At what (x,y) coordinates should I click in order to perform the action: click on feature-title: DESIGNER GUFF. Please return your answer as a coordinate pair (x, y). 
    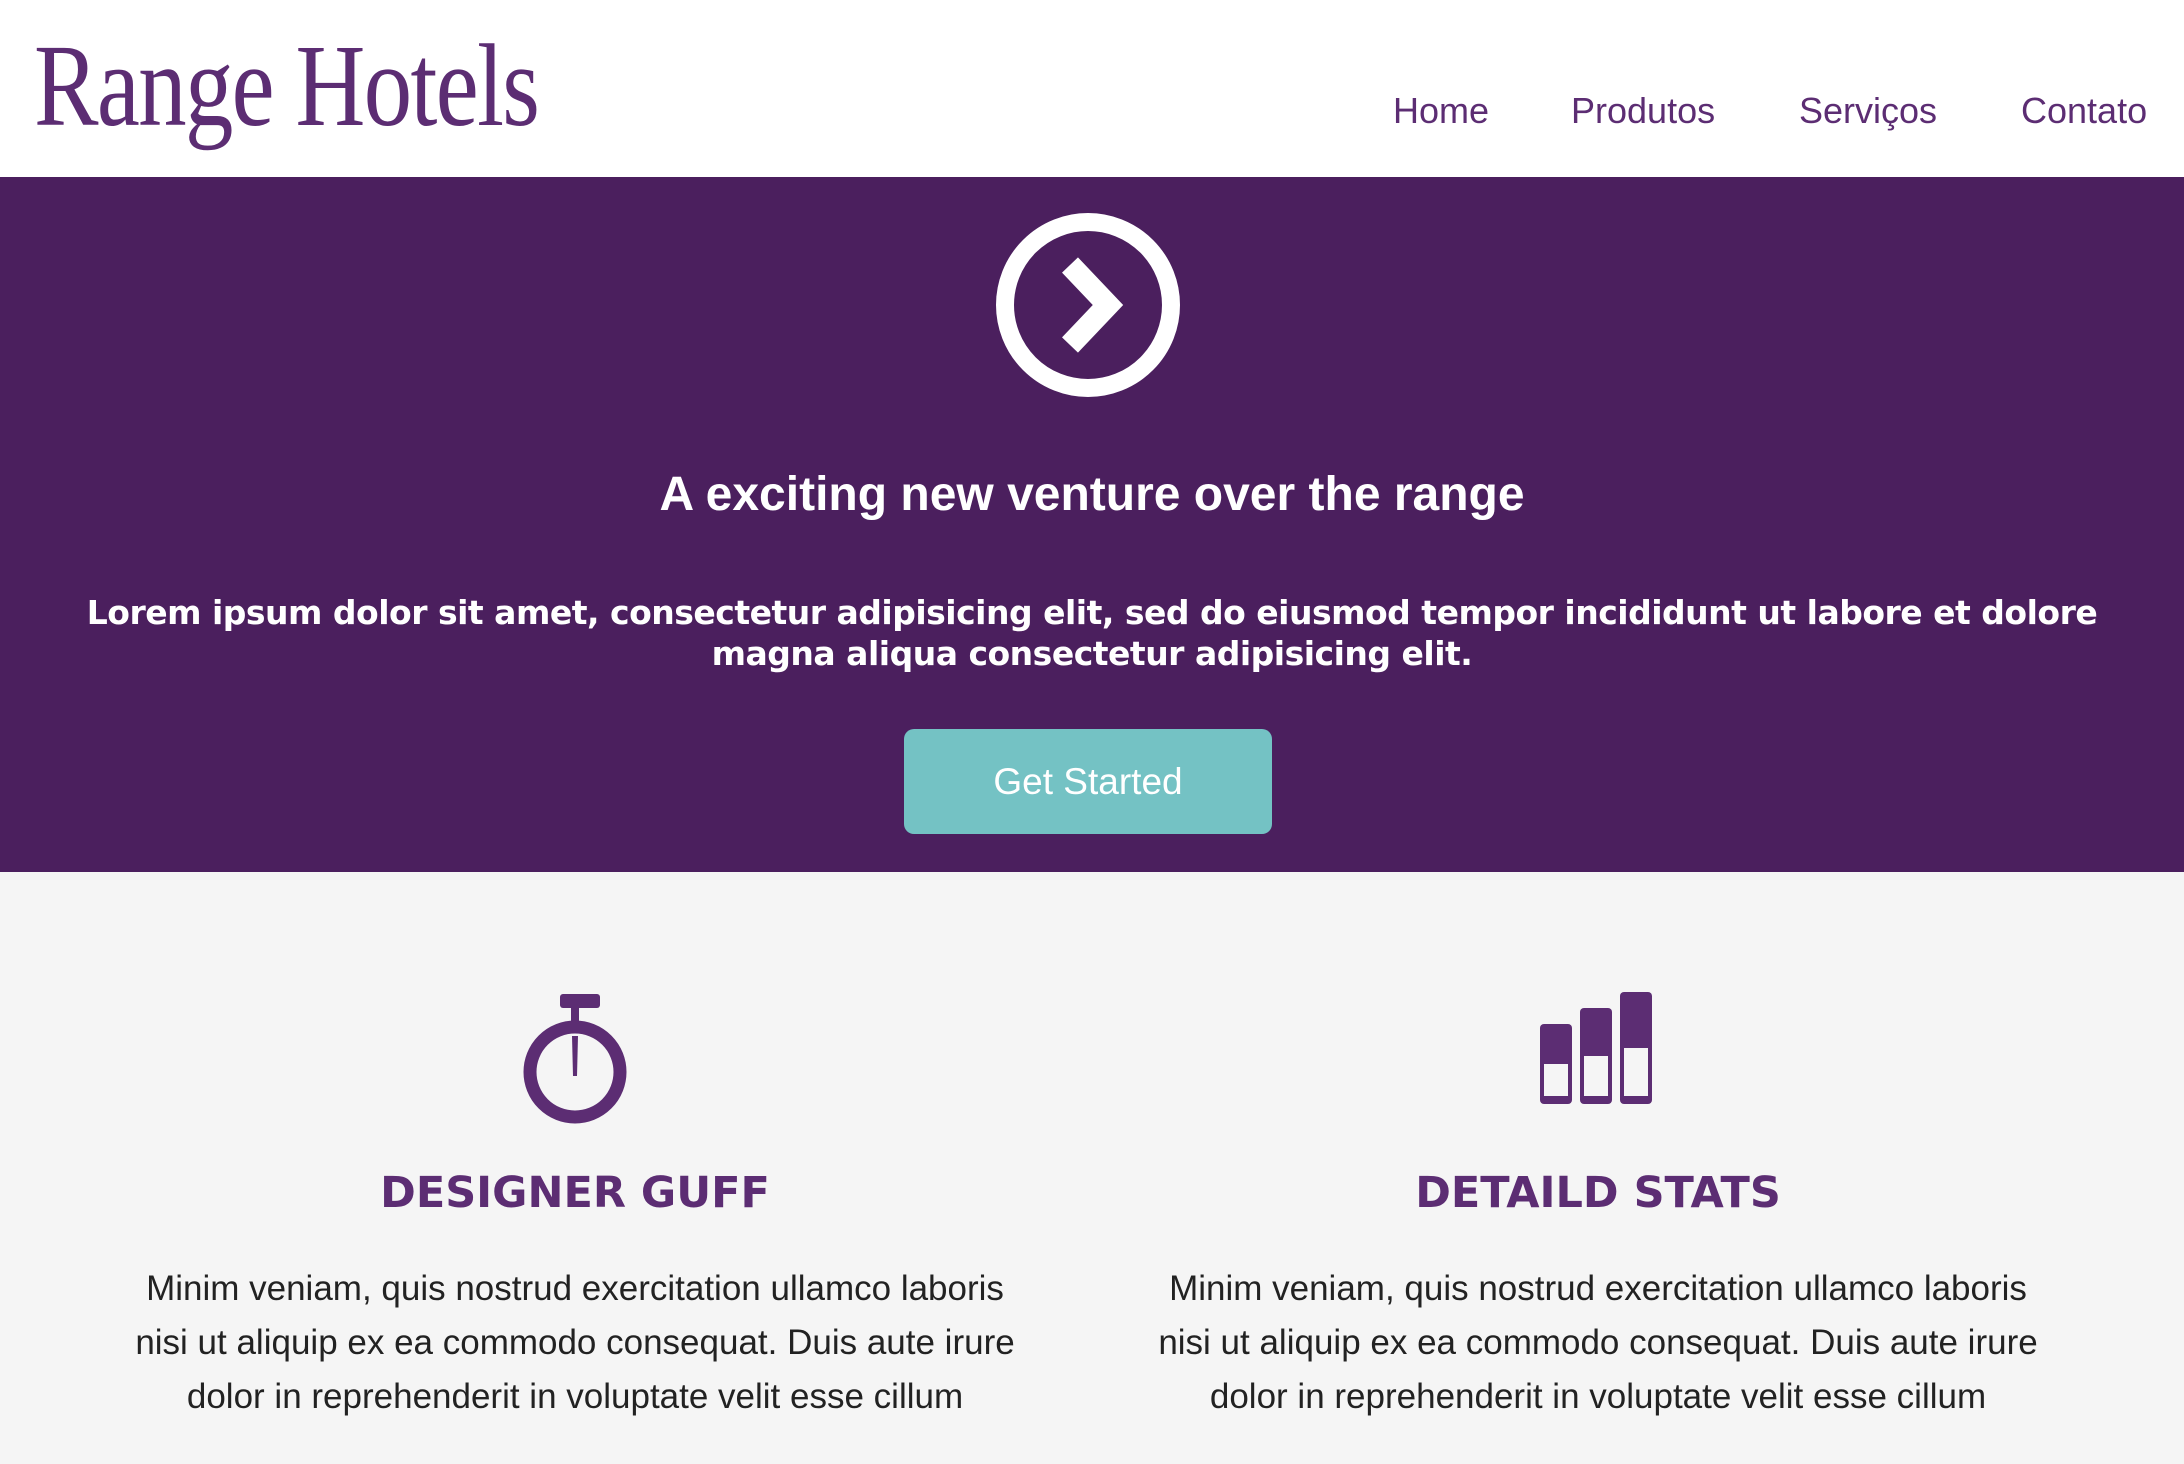
    Looking at the image, I should click on (575, 1193).